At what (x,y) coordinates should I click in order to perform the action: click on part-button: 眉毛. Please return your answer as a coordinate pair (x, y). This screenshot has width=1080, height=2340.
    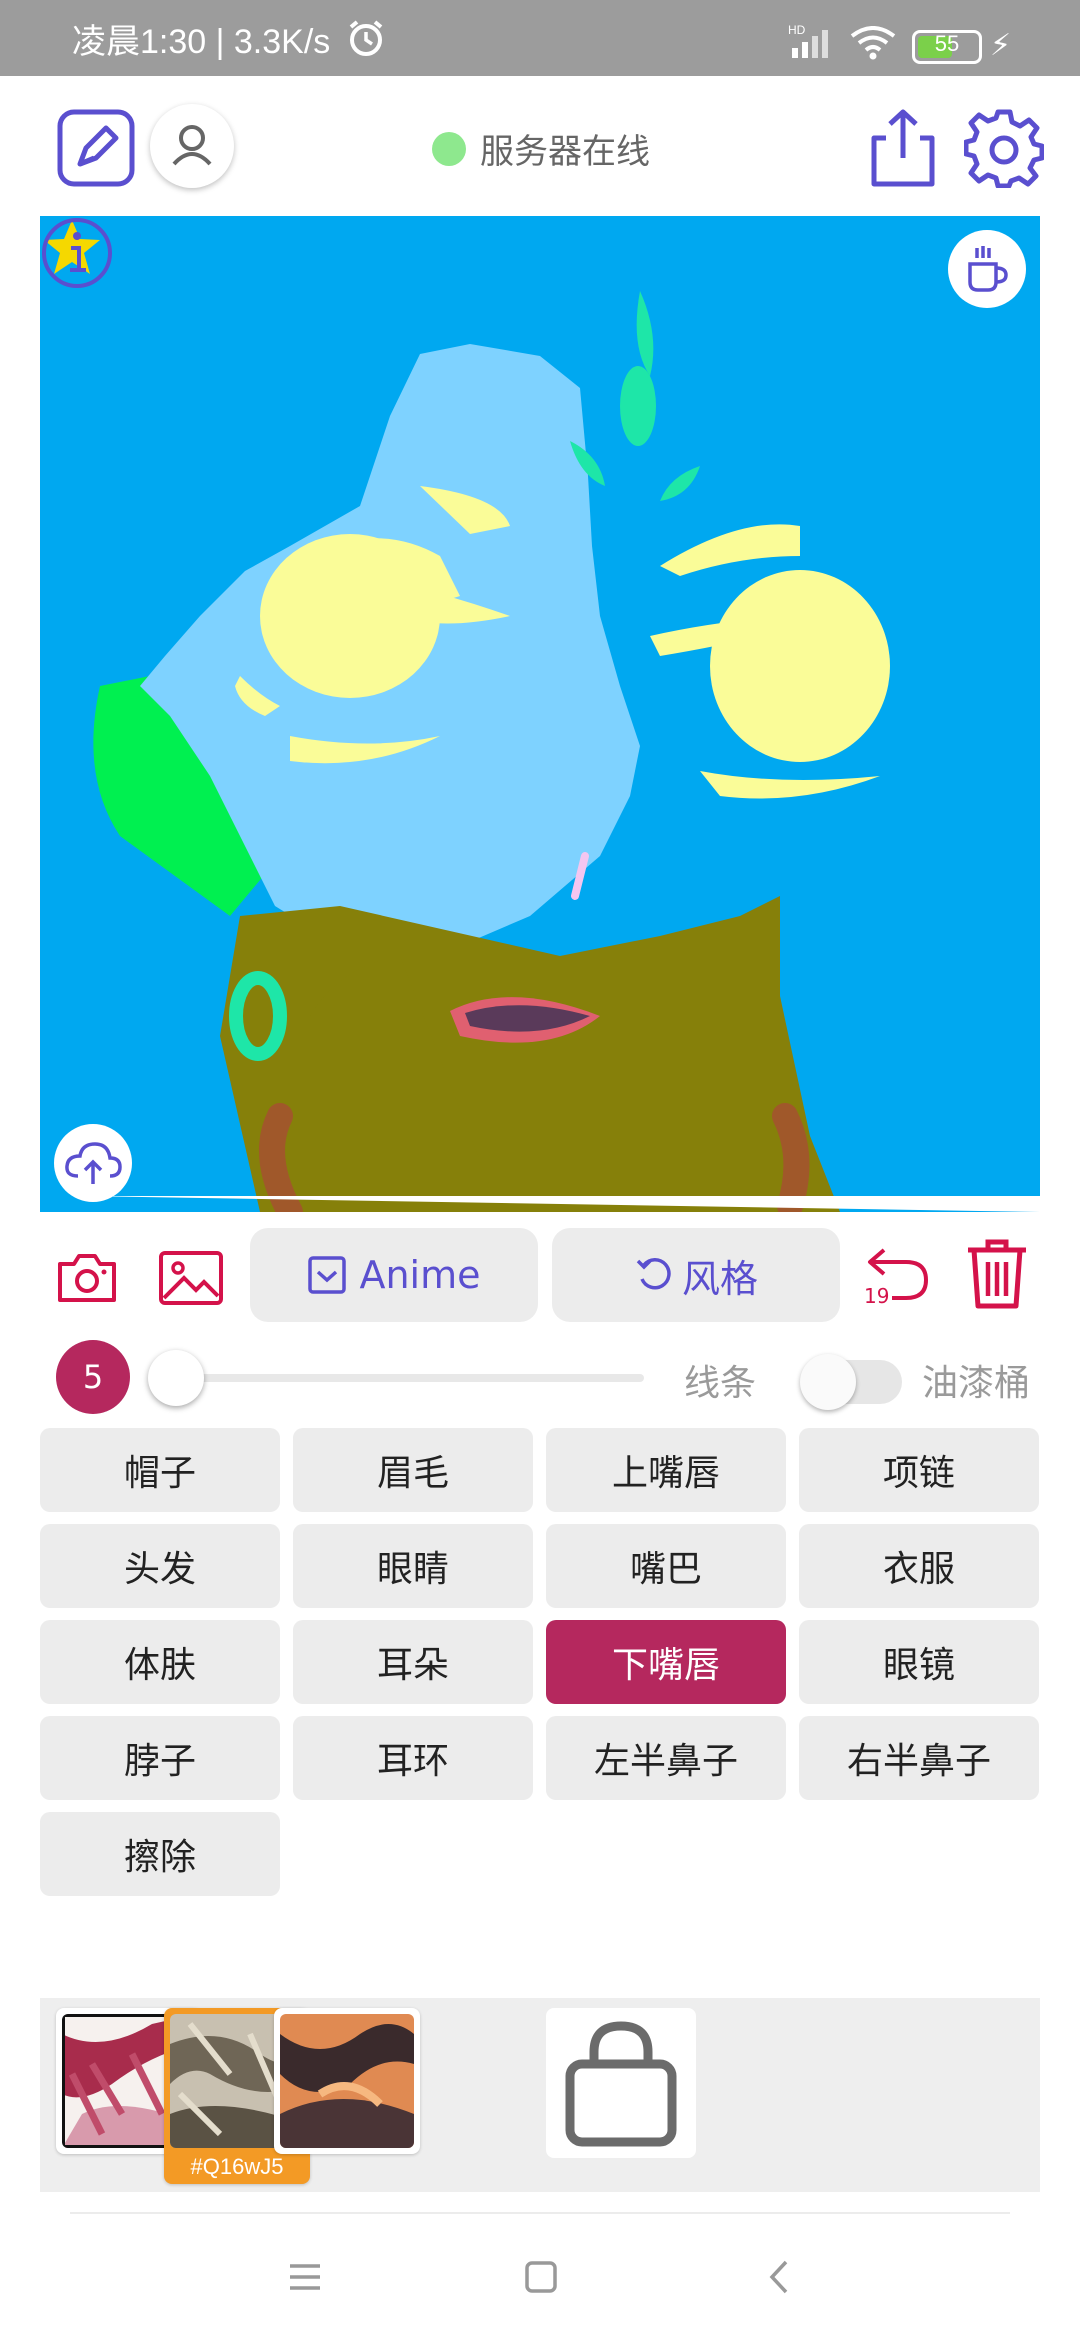
    Looking at the image, I should click on (413, 1470).